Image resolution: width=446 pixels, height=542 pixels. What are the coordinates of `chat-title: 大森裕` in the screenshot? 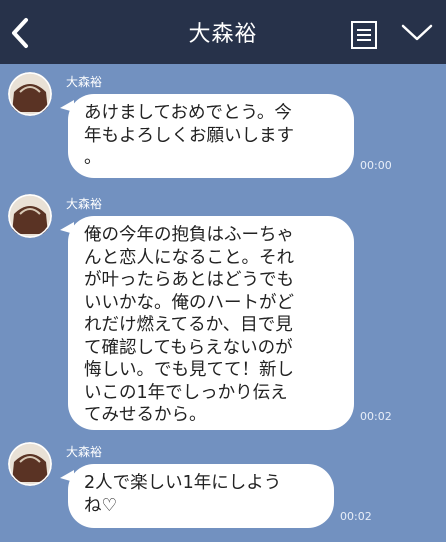 It's located at (223, 34).